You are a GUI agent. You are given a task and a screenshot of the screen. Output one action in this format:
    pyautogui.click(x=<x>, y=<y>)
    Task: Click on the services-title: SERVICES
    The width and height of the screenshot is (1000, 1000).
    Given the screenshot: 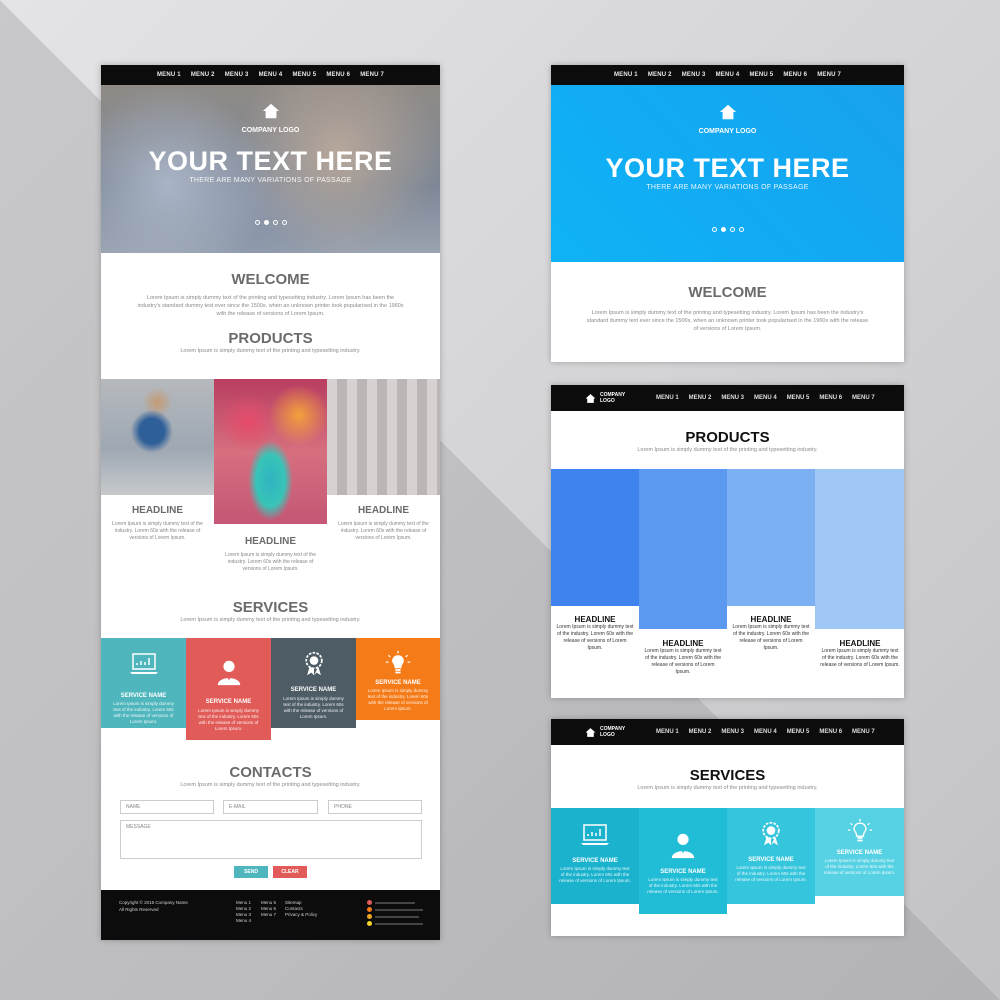 What is the action you would take?
    pyautogui.click(x=270, y=607)
    